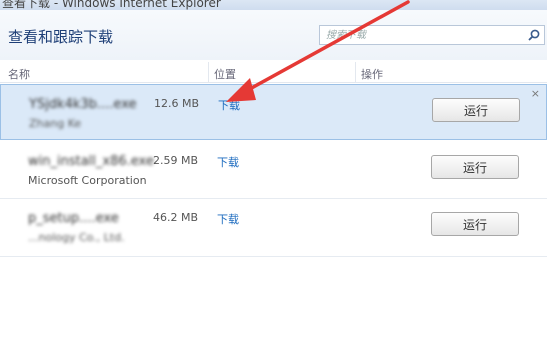 The height and width of the screenshot is (343, 547). Describe the element at coordinates (87, 180) in the screenshot. I see `download-publisher: Microsoft Corporation` at that location.